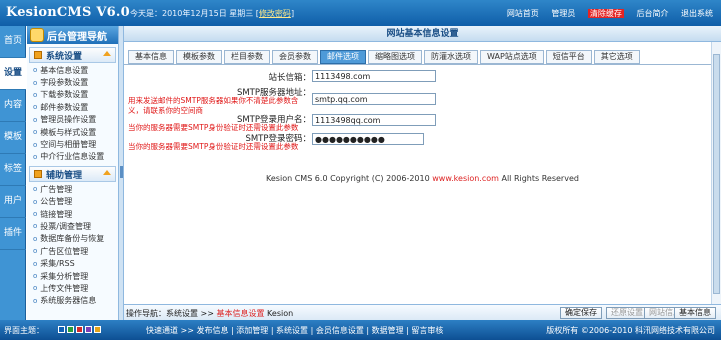 The image size is (721, 340). Describe the element at coordinates (523, 13) in the screenshot. I see `home-link: 网站首页` at that location.